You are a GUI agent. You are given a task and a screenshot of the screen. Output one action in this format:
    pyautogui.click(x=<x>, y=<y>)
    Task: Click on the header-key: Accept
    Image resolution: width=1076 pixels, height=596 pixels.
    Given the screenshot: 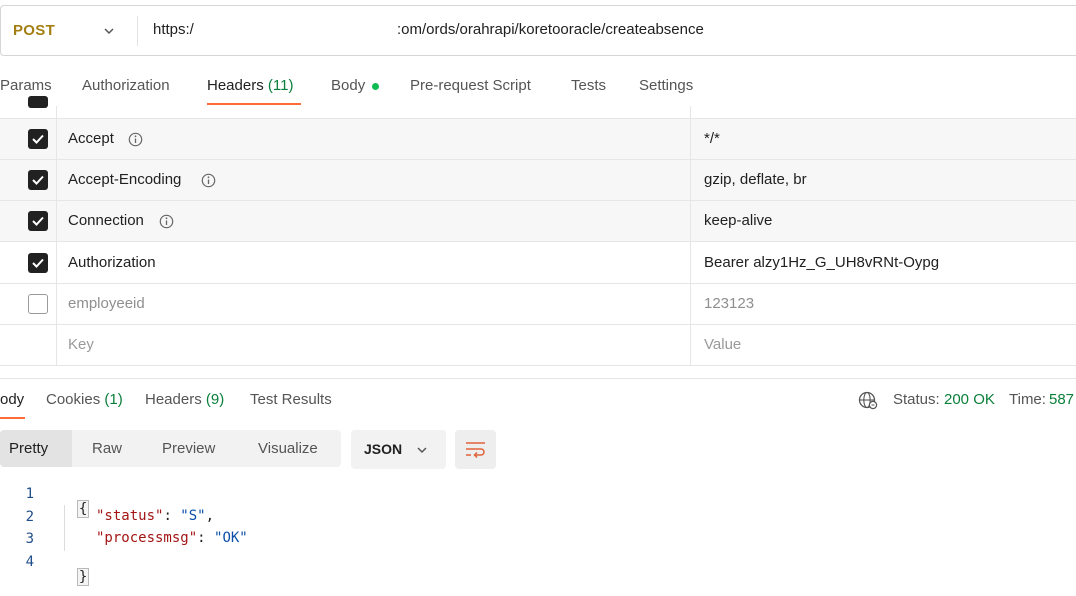 What is the action you would take?
    pyautogui.click(x=91, y=138)
    